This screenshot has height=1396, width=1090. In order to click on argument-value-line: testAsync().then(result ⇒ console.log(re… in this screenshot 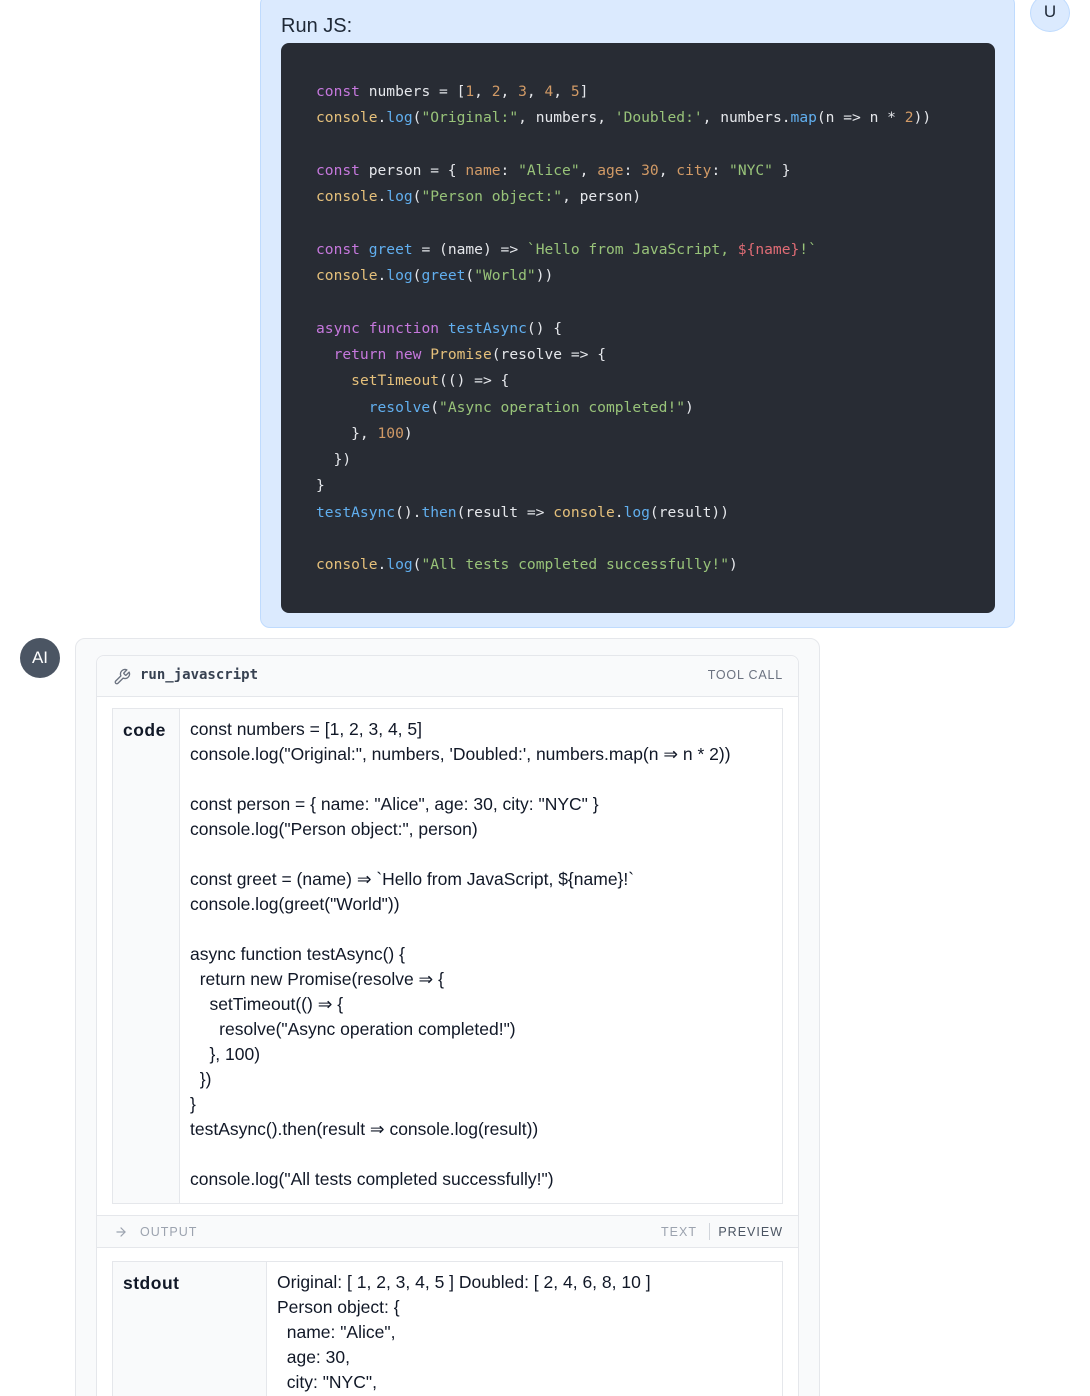, I will do `click(364, 1129)`.